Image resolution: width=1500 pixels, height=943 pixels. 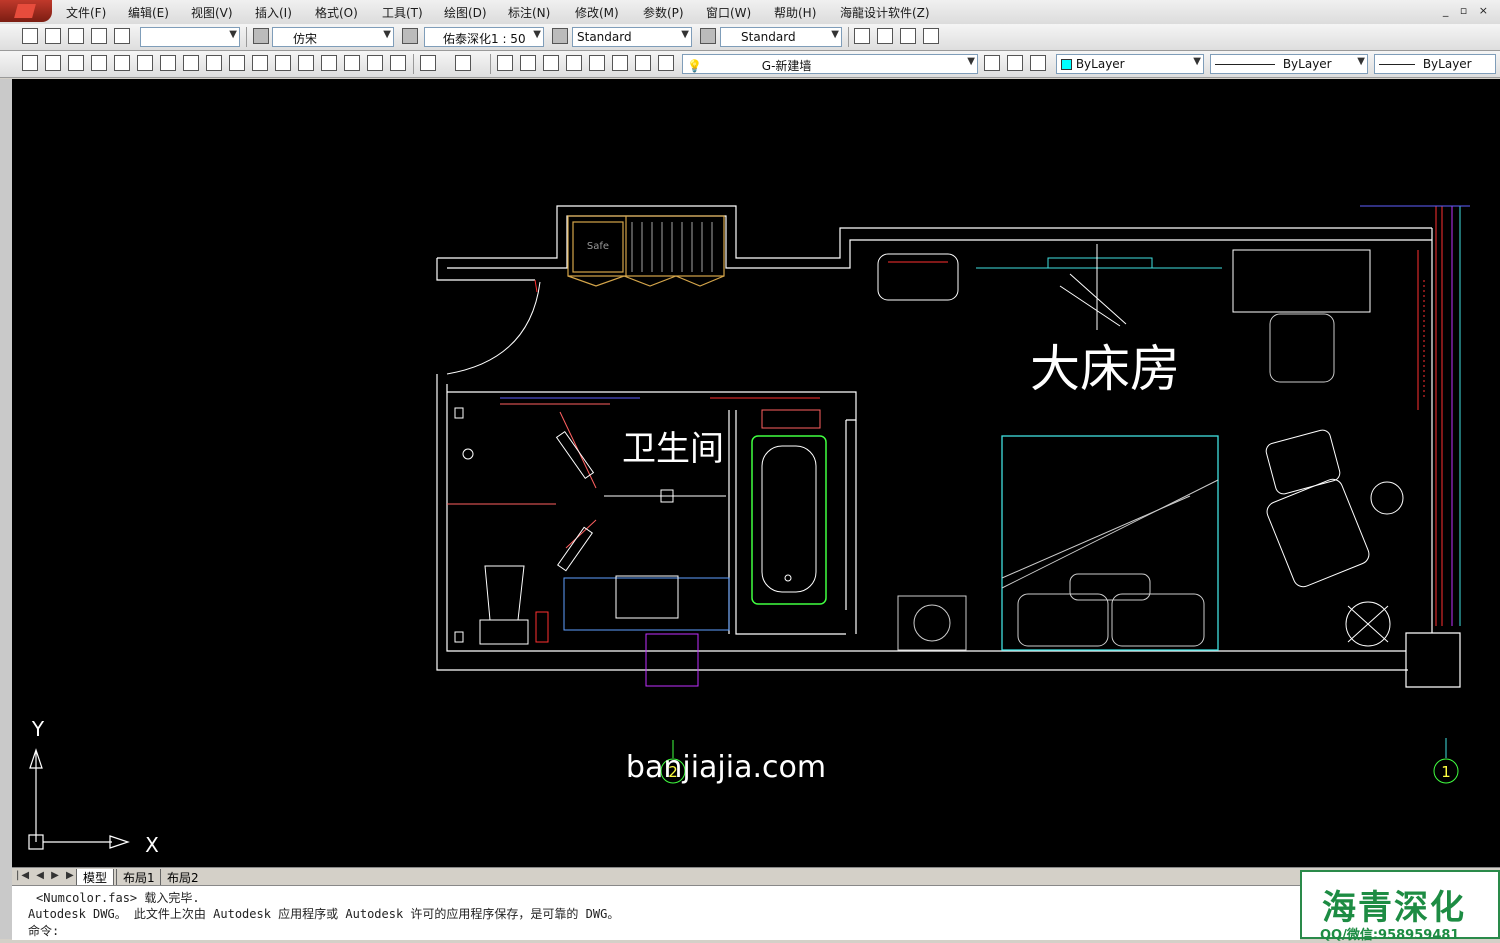 I want to click on menu-edit: 编辑(E), so click(x=148, y=12).